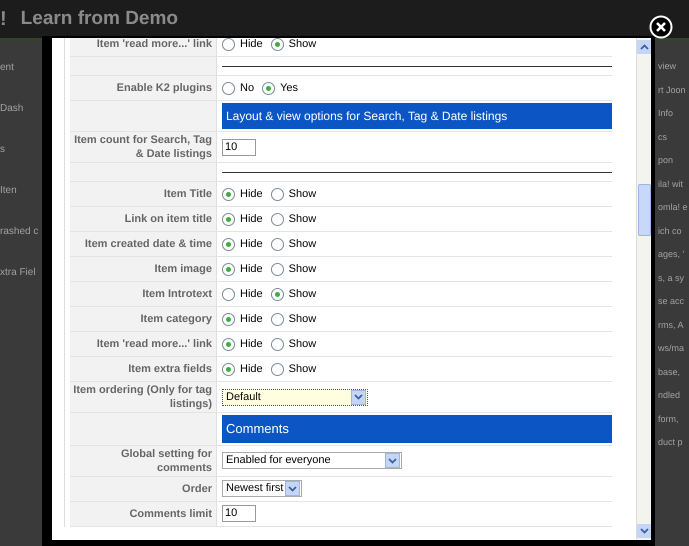 The image size is (689, 546). I want to click on background-text: s, so click(3, 150).